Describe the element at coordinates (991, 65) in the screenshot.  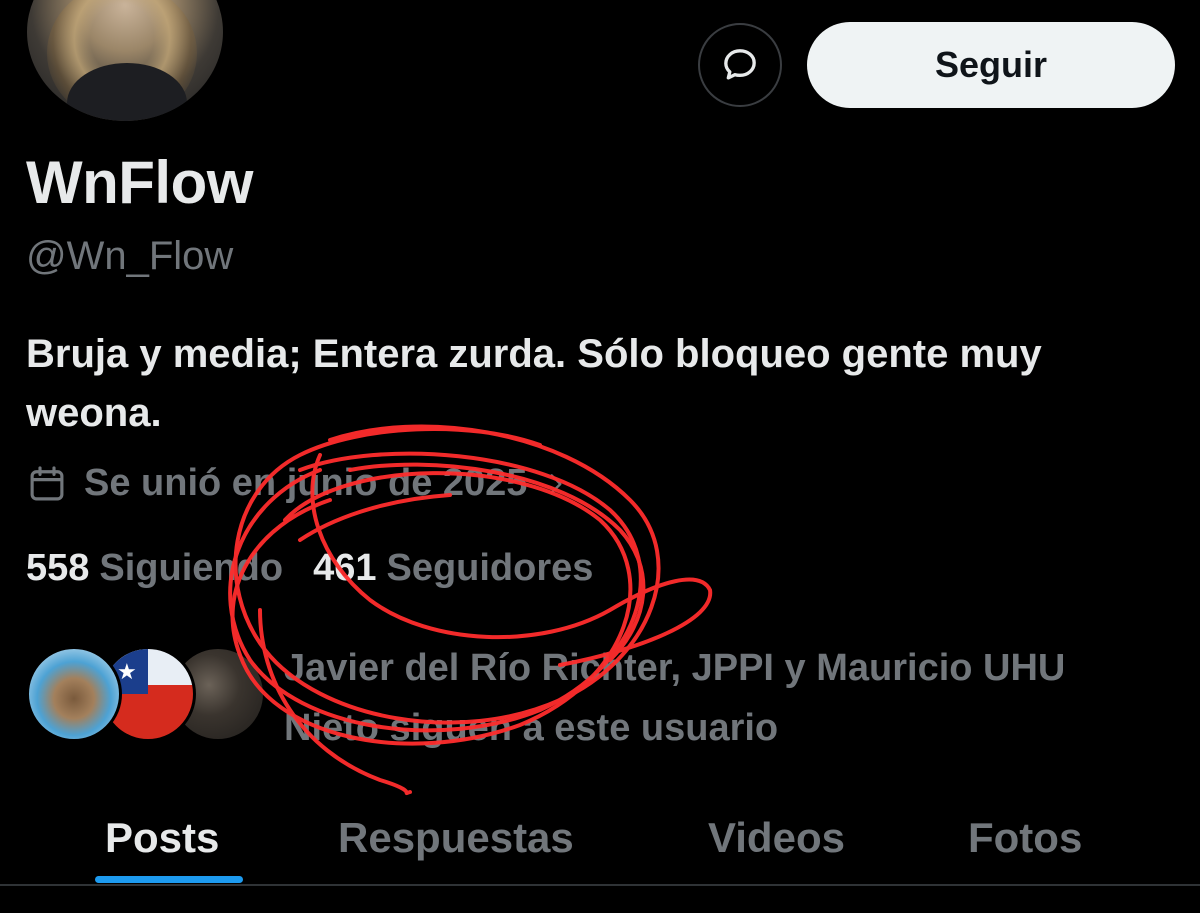
I see `follow-button: Seguir` at that location.